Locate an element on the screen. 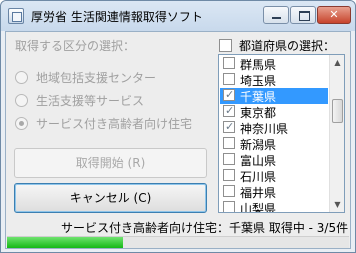  maximize-button is located at coordinates (303, 15).